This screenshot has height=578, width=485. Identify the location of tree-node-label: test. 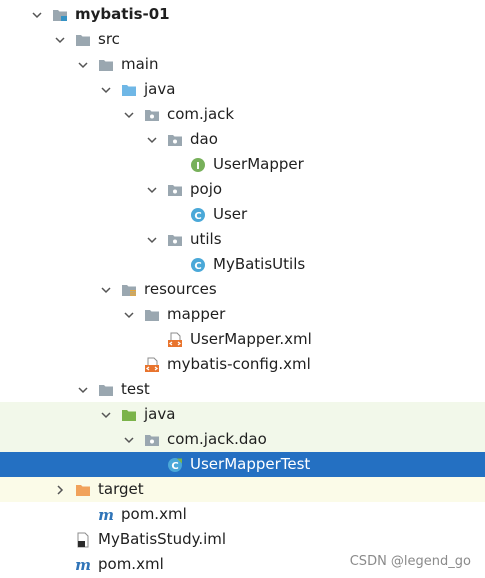
(135, 389).